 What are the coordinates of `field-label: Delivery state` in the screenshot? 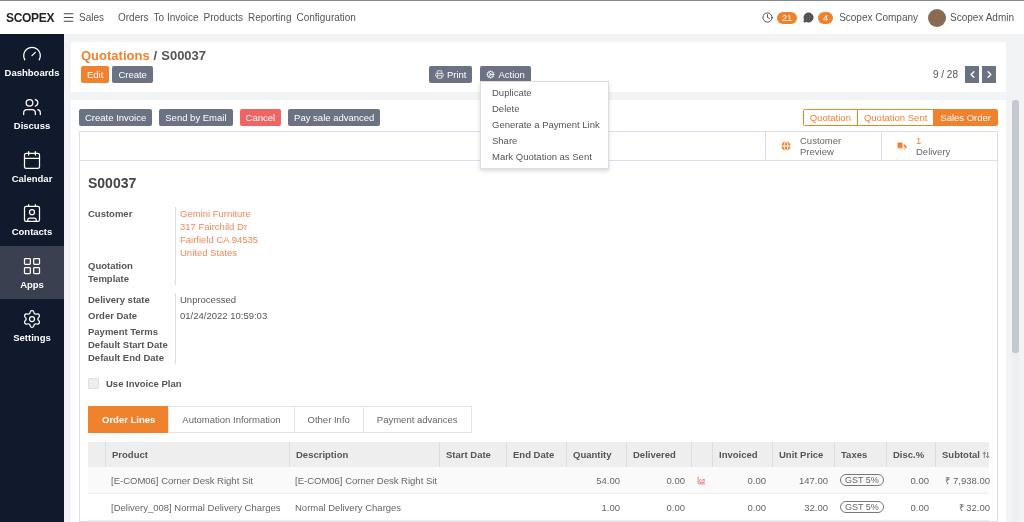 It's located at (132, 301).